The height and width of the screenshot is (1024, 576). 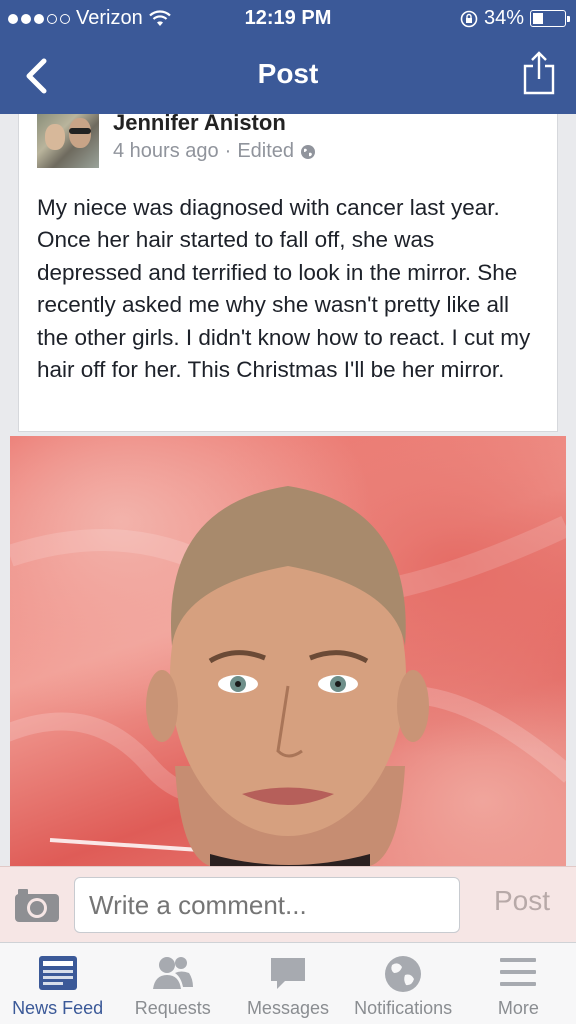 I want to click on orientation-lock-icon, so click(x=469, y=18).